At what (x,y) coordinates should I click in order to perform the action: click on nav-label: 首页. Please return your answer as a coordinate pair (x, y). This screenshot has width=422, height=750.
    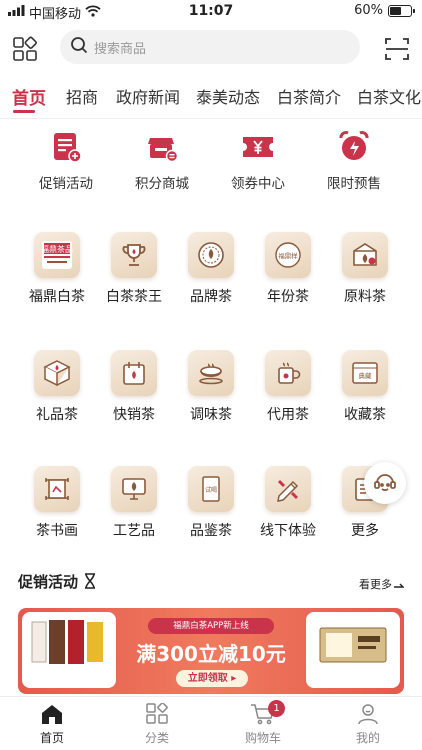
    Looking at the image, I should click on (51, 738).